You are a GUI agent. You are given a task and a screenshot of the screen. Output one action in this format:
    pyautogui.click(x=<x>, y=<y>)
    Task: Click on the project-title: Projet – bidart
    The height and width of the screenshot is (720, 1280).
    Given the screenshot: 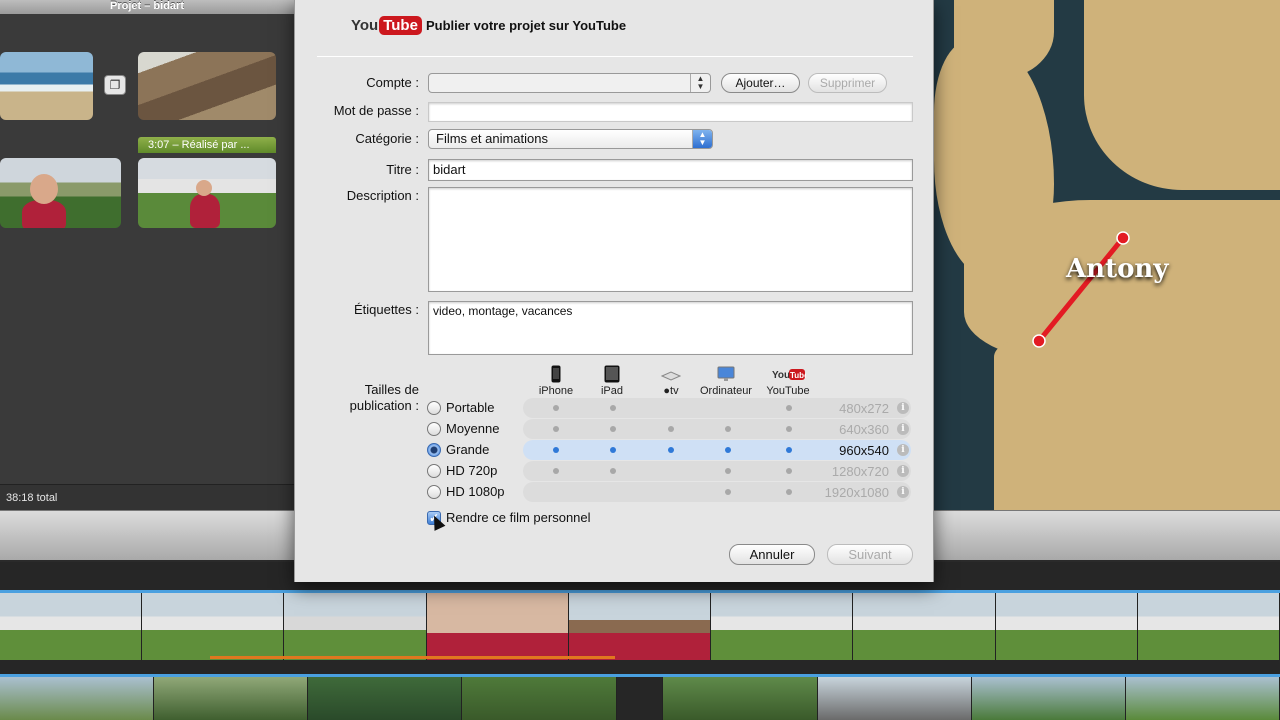 What is the action you would take?
    pyautogui.click(x=147, y=7)
    